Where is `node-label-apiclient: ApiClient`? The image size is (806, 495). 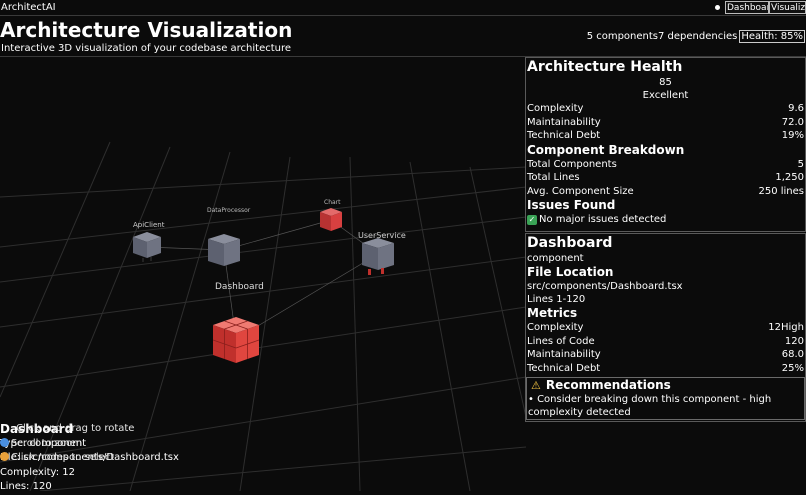 node-label-apiclient: ApiClient is located at coordinates (149, 225).